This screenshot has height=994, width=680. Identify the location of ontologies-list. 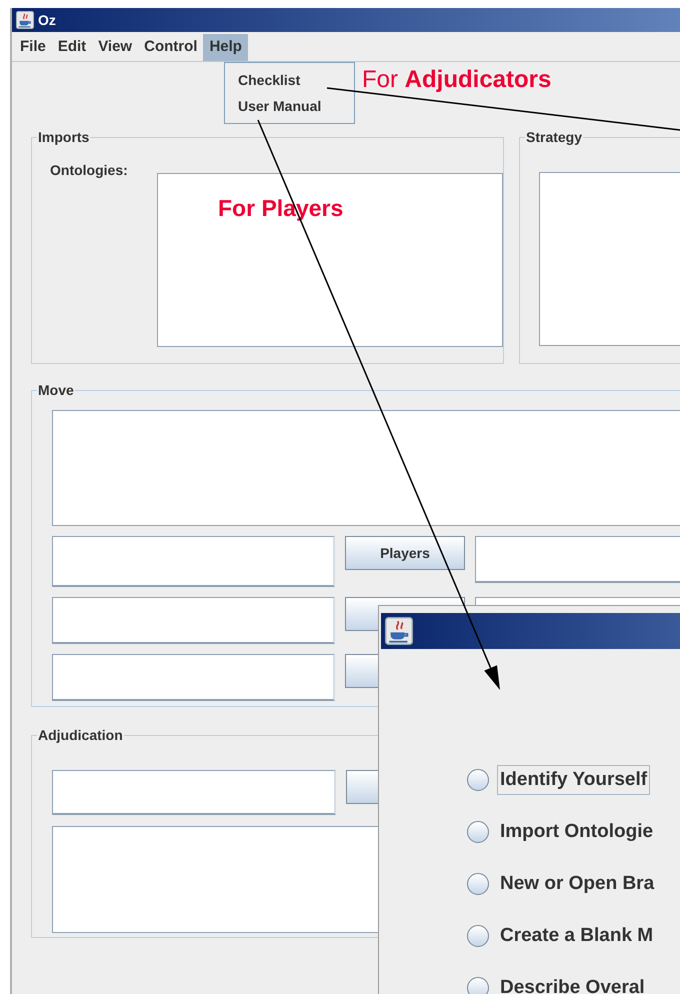
(330, 260).